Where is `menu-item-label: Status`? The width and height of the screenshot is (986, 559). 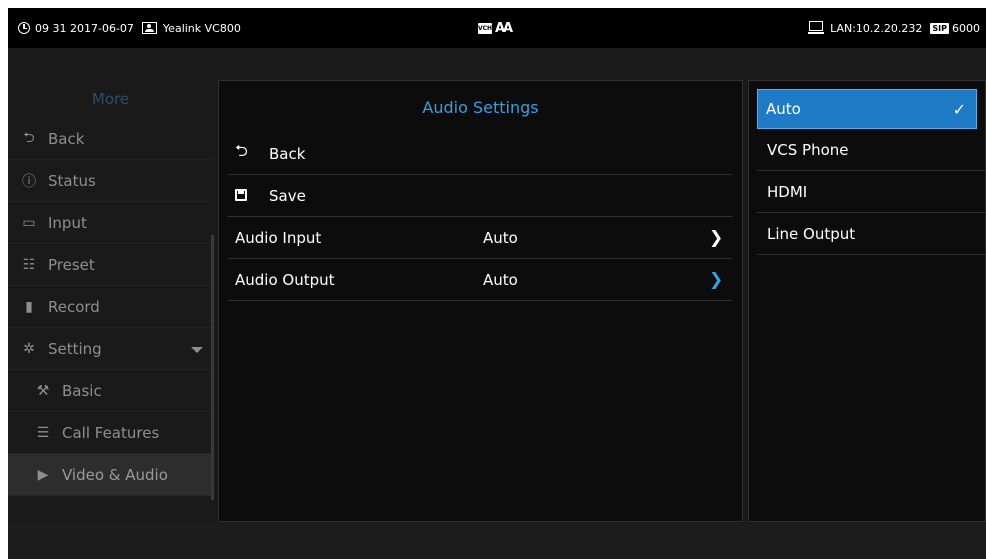
menu-item-label: Status is located at coordinates (72, 180).